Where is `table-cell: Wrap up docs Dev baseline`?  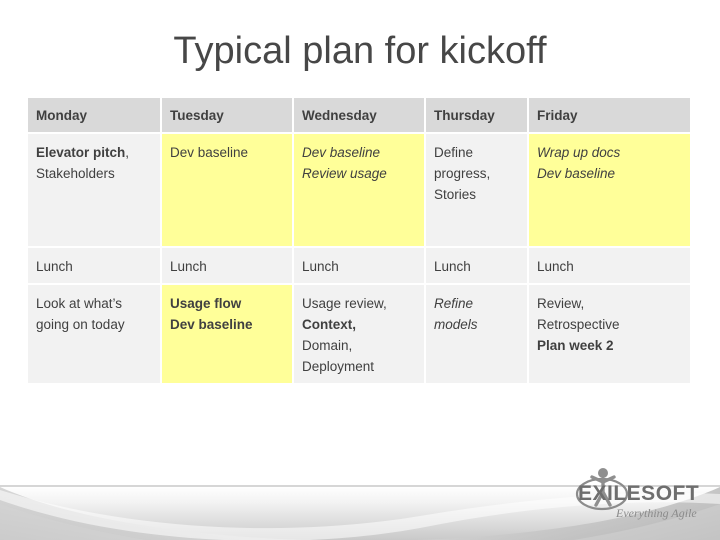 table-cell: Wrap up docs Dev baseline is located at coordinates (609, 190).